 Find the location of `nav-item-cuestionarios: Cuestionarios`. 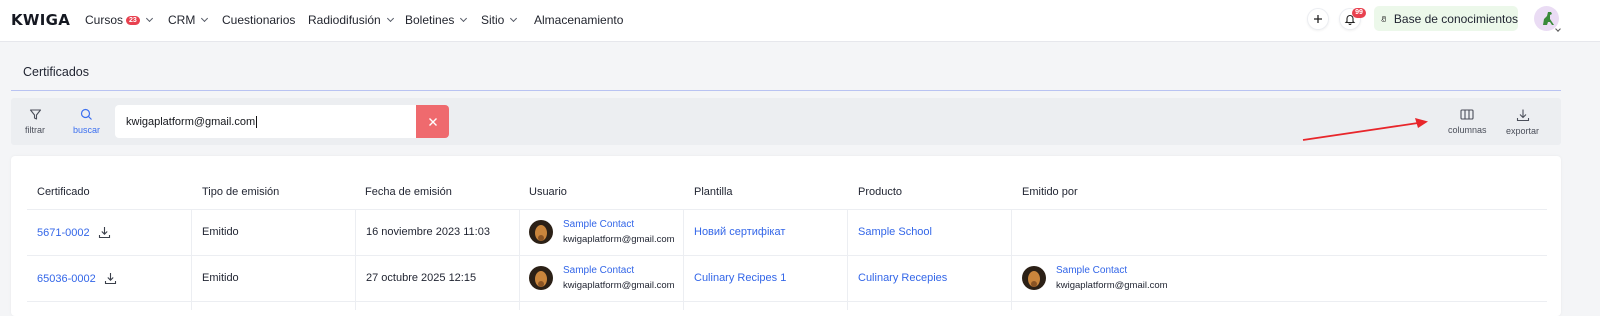

nav-item-cuestionarios: Cuestionarios is located at coordinates (258, 20).